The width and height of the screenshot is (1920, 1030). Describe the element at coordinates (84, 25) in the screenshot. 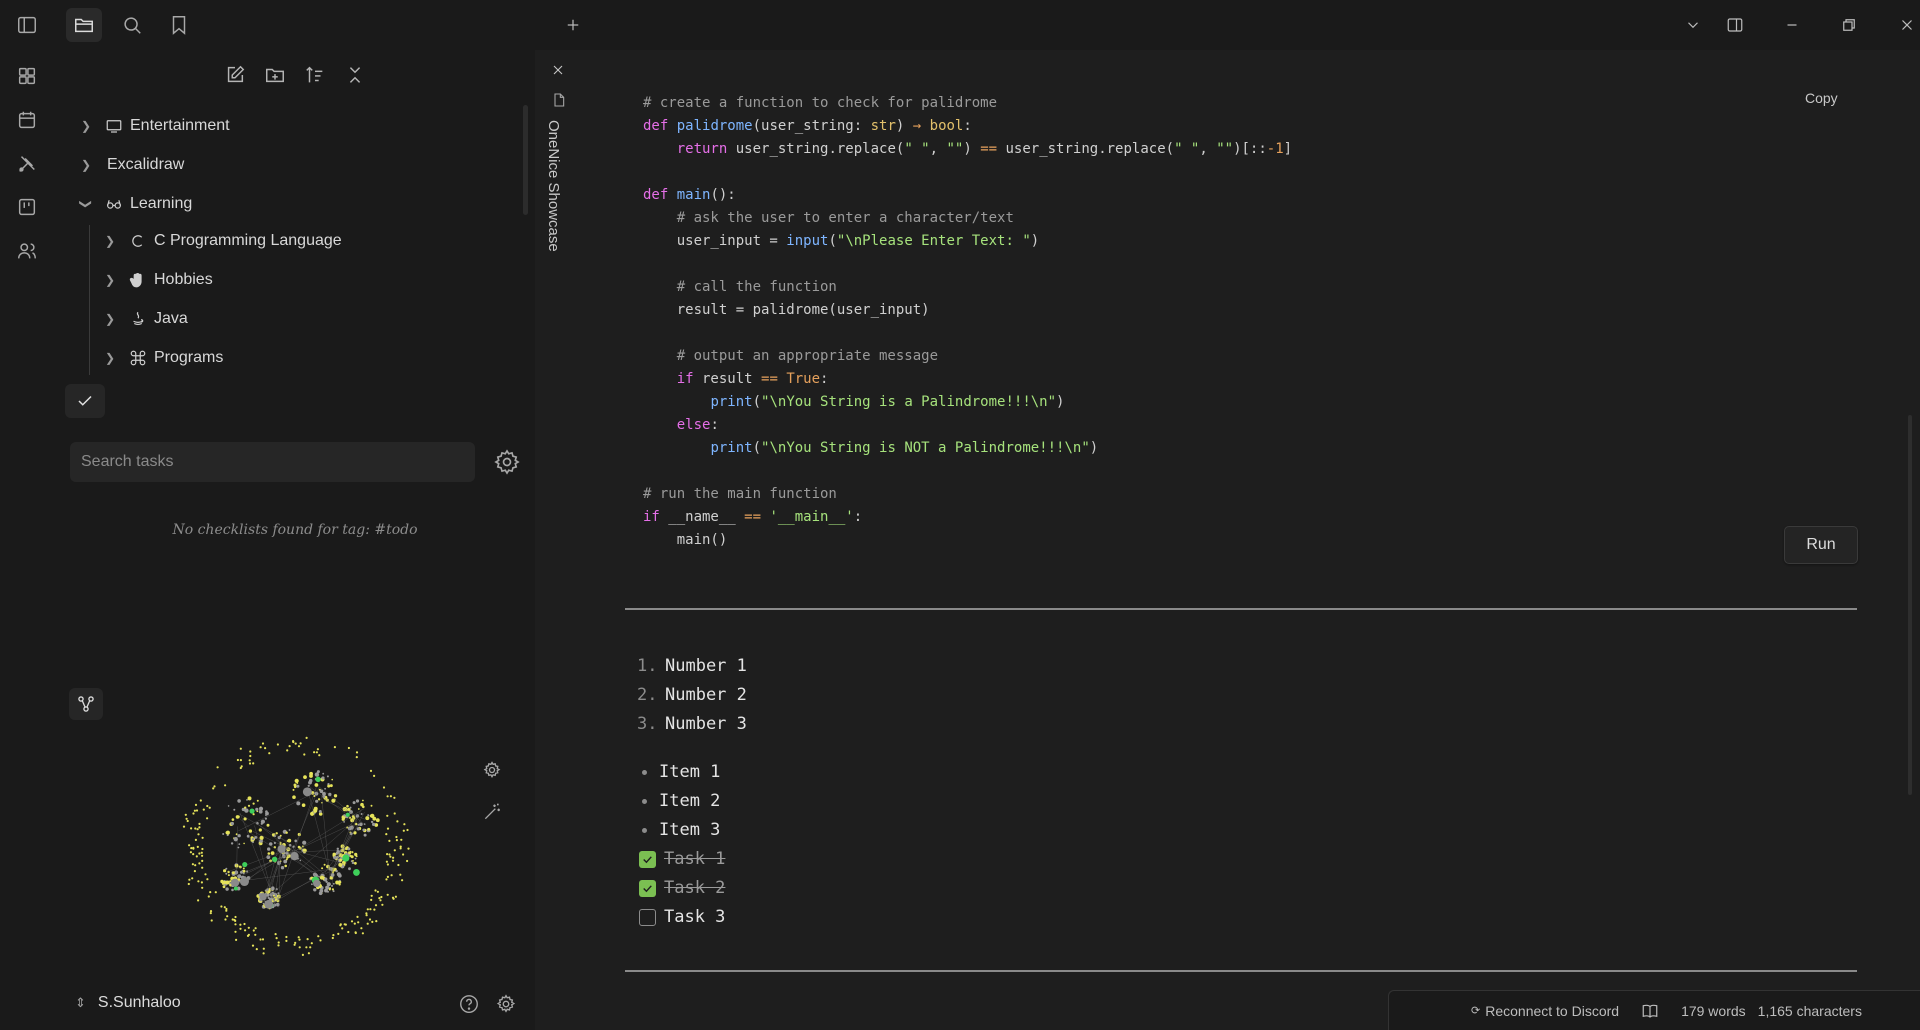

I see `files-tab-icon` at that location.